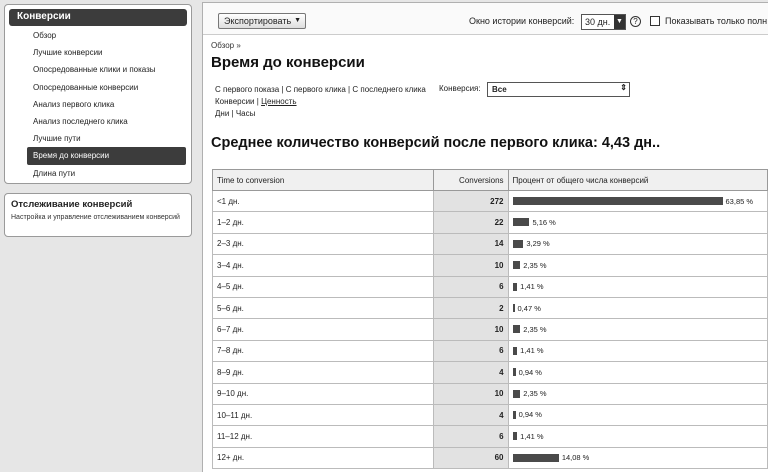 Image resolution: width=768 pixels, height=472 pixels. Describe the element at coordinates (98, 121) in the screenshot. I see `sidebar-item: Анализ последнего клика` at that location.